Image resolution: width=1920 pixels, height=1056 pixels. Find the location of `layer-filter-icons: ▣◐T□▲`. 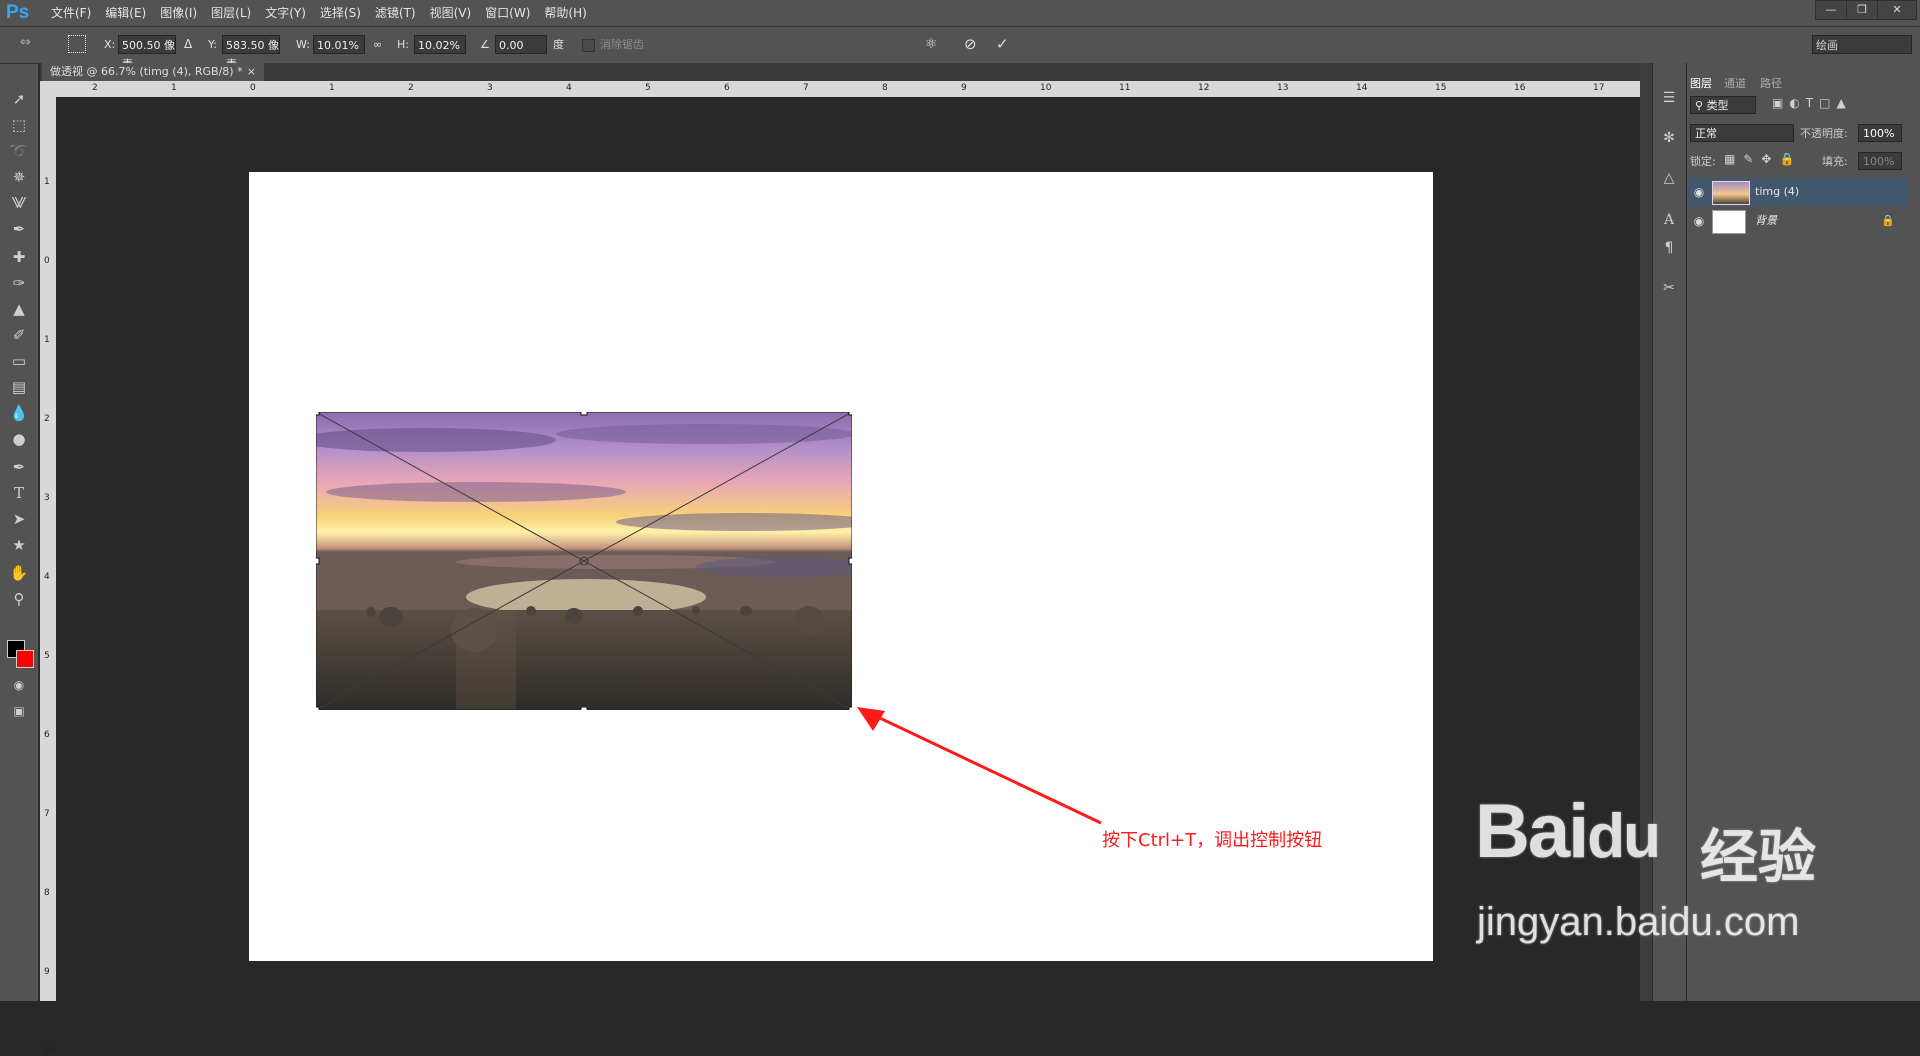

layer-filter-icons: ▣◐T□▲ is located at coordinates (1812, 103).